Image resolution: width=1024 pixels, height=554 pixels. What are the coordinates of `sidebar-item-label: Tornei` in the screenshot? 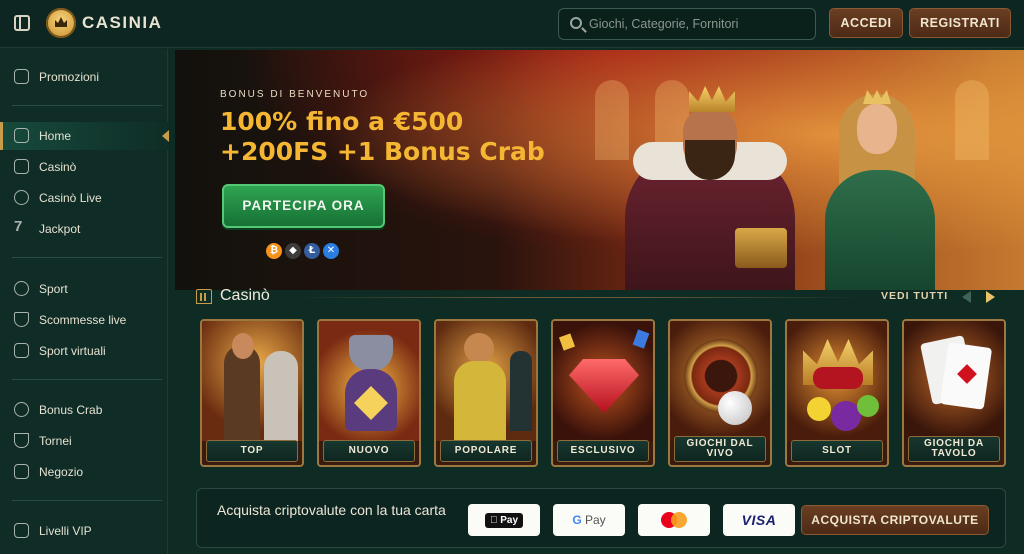 It's located at (55, 441).